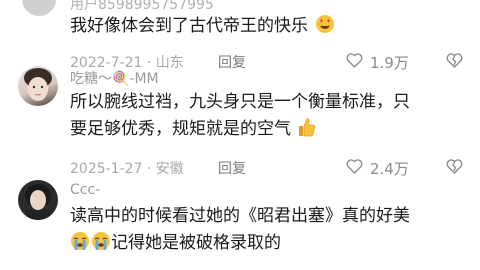 The width and height of the screenshot is (480, 270). What do you see at coordinates (240, 102) in the screenshot?
I see `comment-text-line: 所以腕线过裆，九头身只是一个衡量标准，只` at bounding box center [240, 102].